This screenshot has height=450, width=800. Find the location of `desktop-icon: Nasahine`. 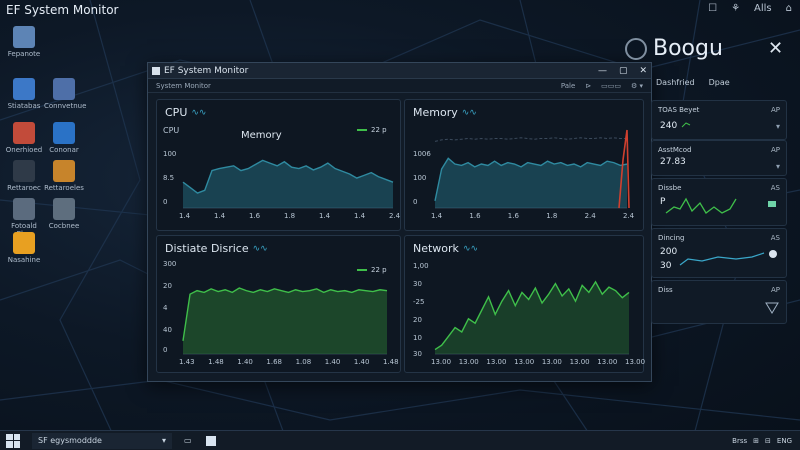

desktop-icon: Nasahine is located at coordinates (24, 248).